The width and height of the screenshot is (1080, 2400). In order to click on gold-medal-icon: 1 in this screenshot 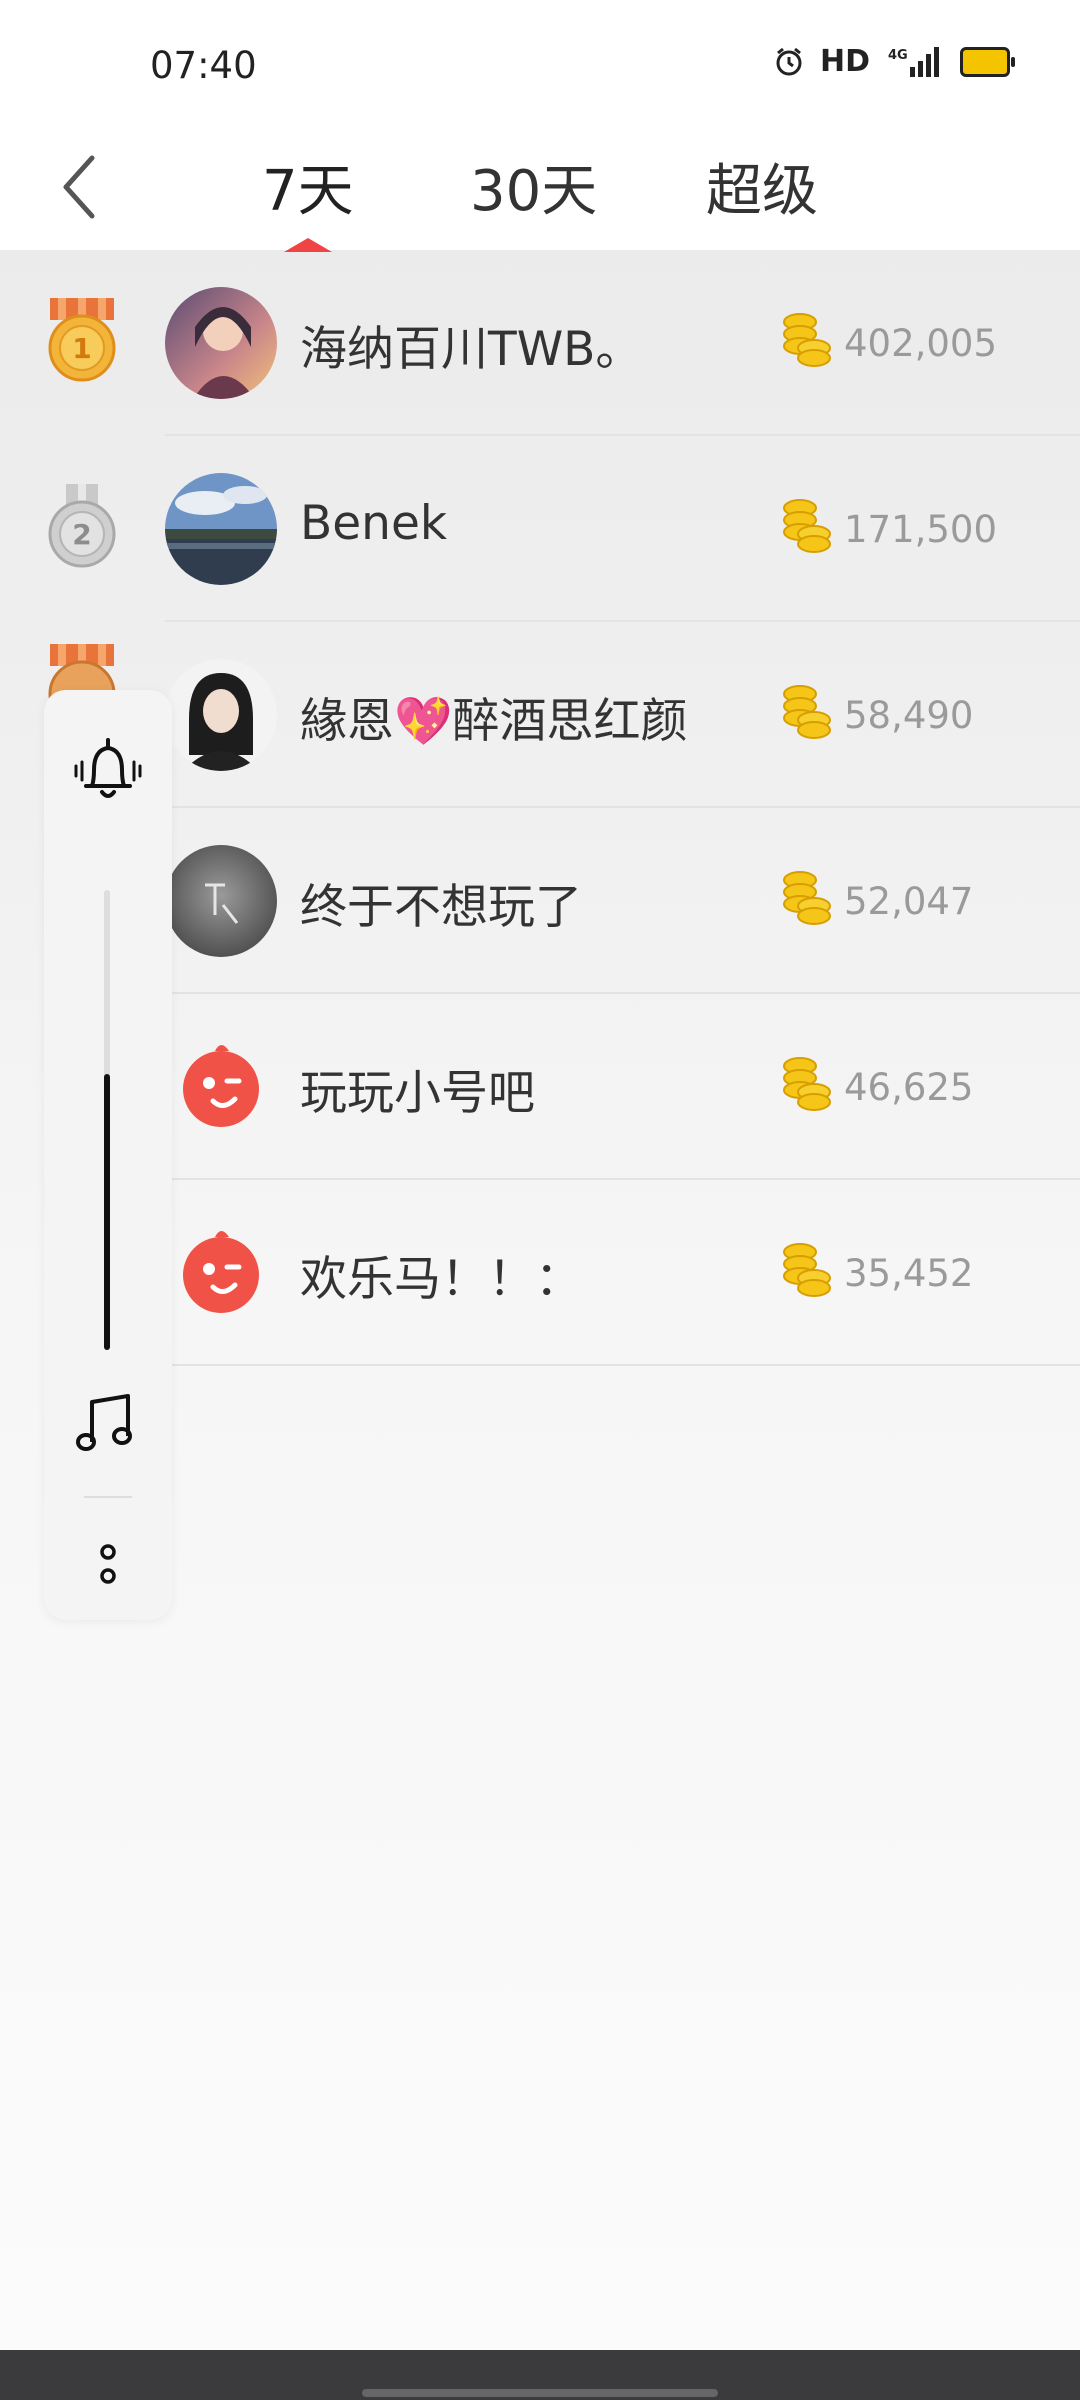, I will do `click(82, 340)`.